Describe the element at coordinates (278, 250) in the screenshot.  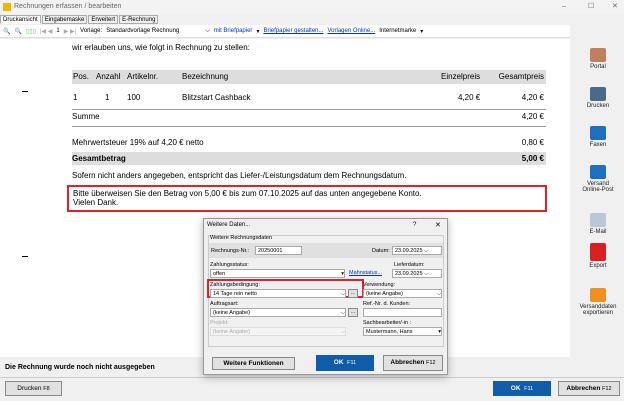
I see `invoice-number-input: 20250001` at that location.